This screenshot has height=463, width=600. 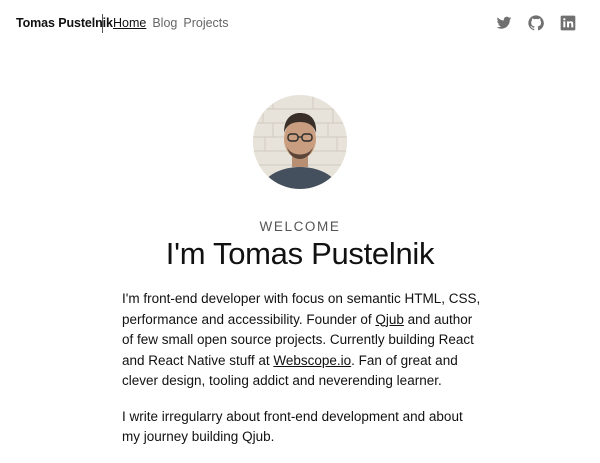 I want to click on github-icon, so click(x=536, y=23).